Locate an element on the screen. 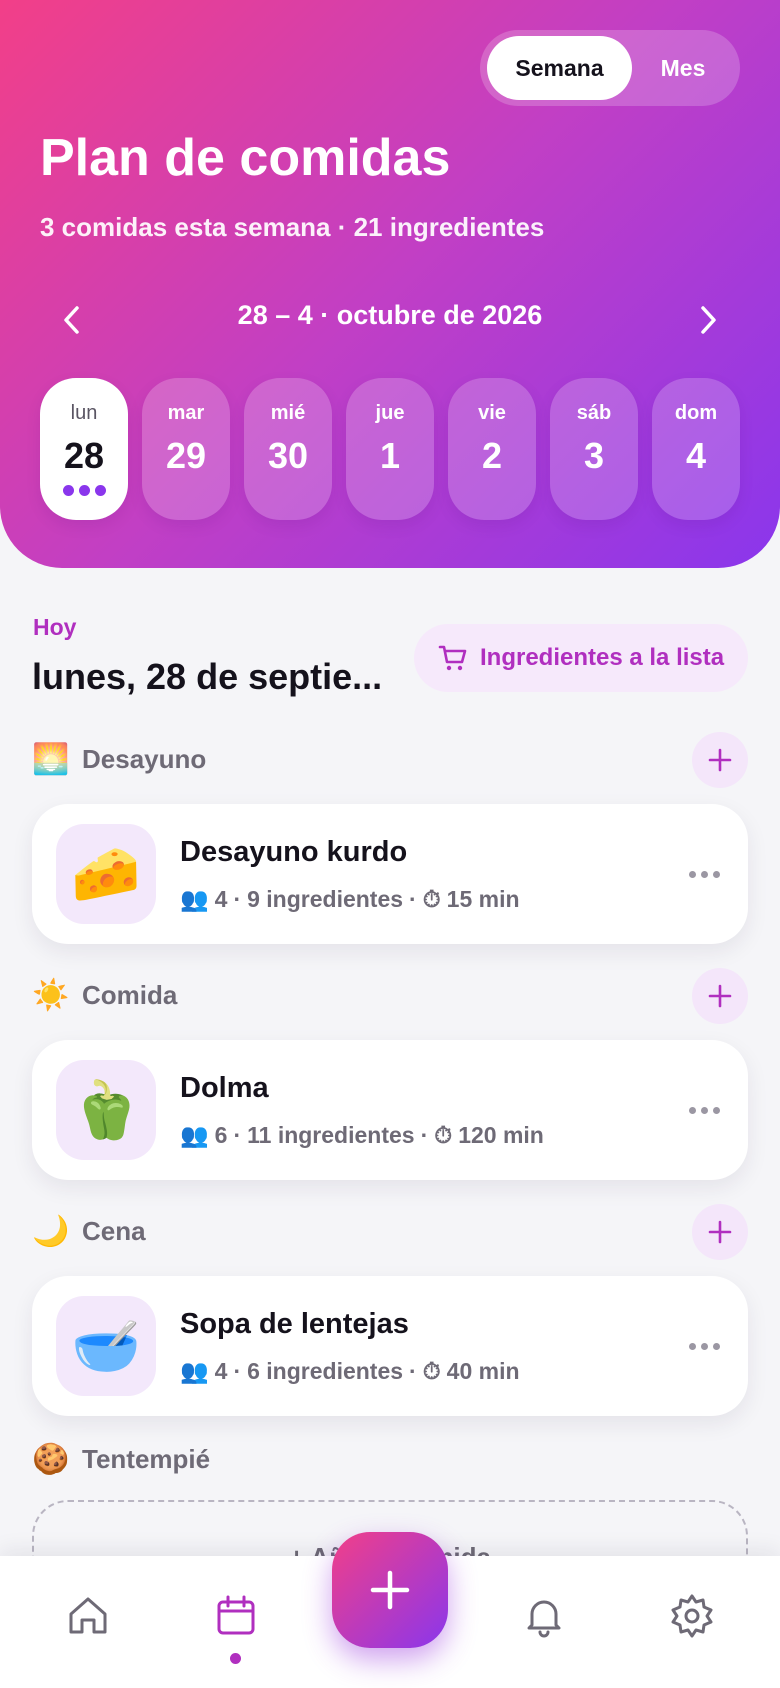  day-number: 29 is located at coordinates (186, 455).